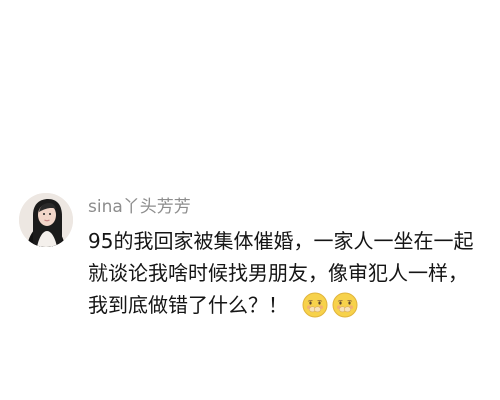 The height and width of the screenshot is (400, 500). What do you see at coordinates (188, 305) in the screenshot?
I see `comment-line-3-text: 我到底做错了什么？！` at bounding box center [188, 305].